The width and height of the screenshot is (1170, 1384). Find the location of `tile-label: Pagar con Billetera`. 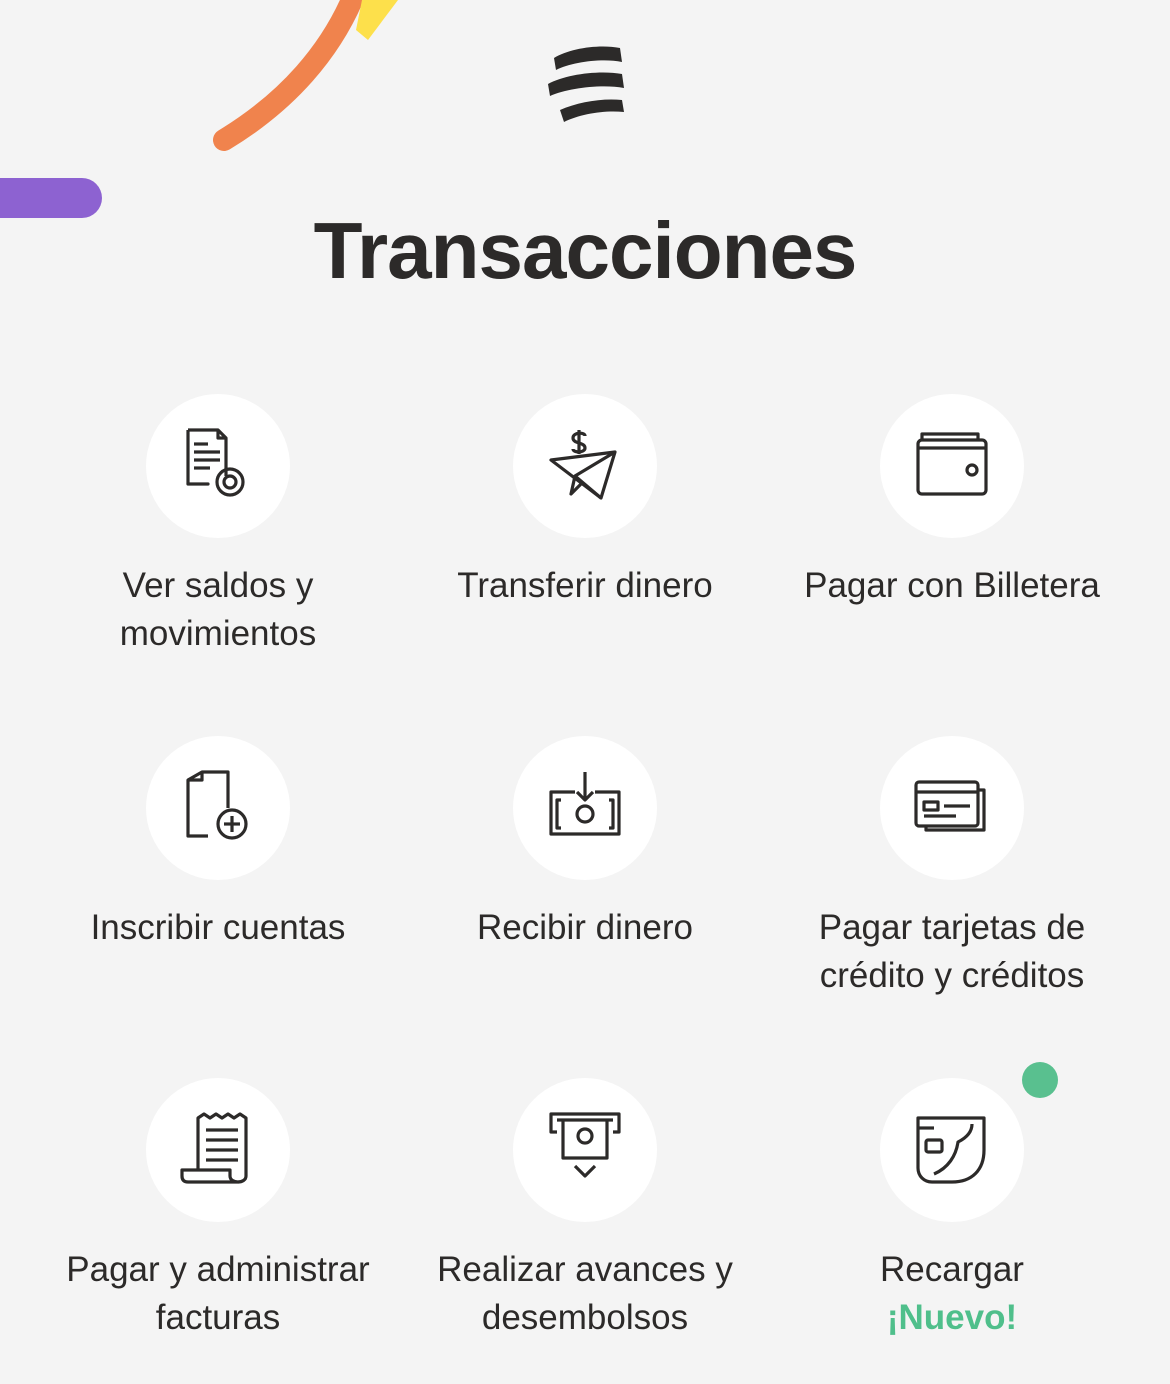

tile-label: Pagar con Billetera is located at coordinates (952, 585).